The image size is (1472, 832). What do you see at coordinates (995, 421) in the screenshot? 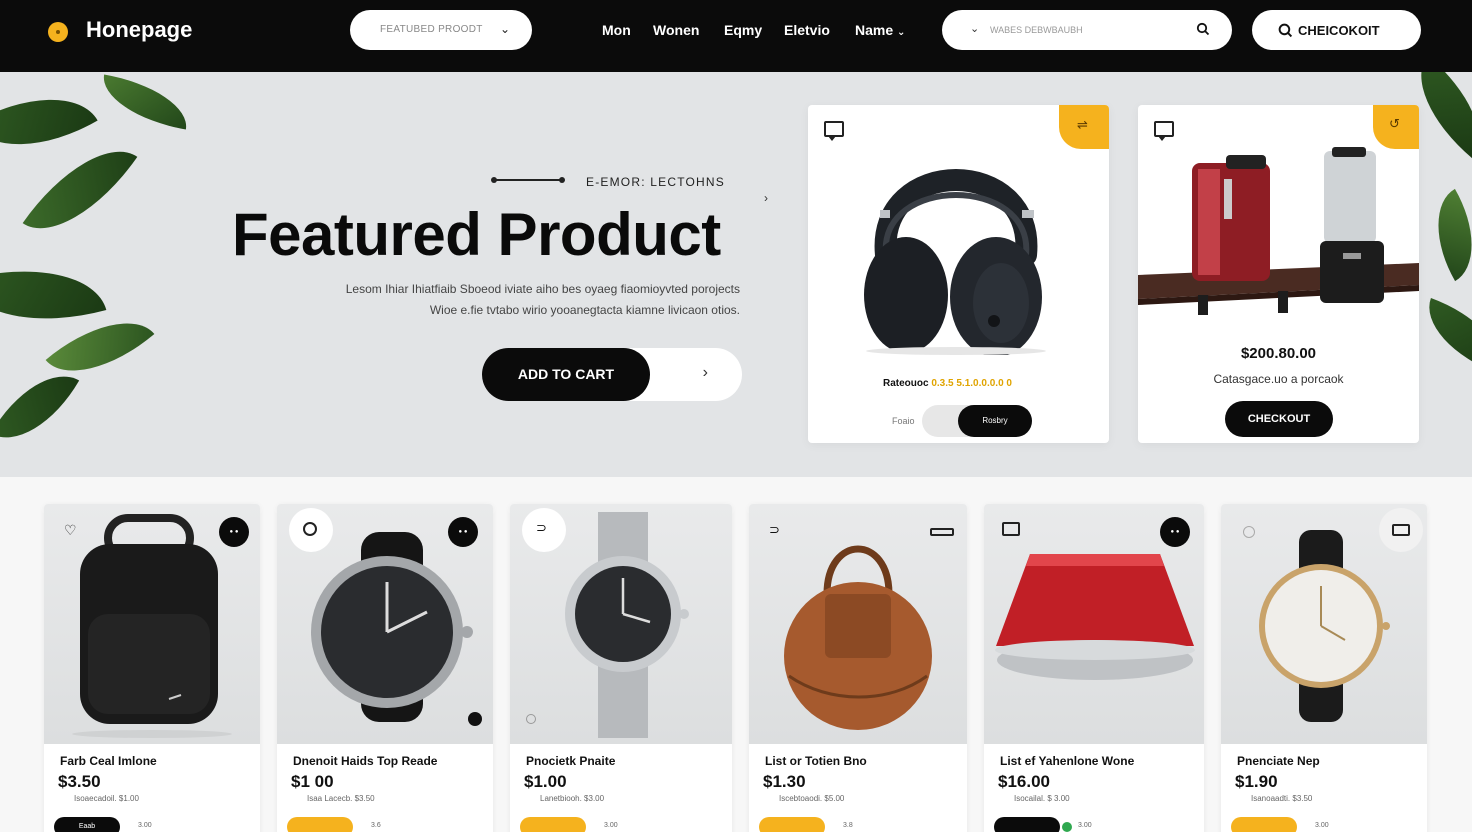
I see `toggle-active-button: Rosbry` at bounding box center [995, 421].